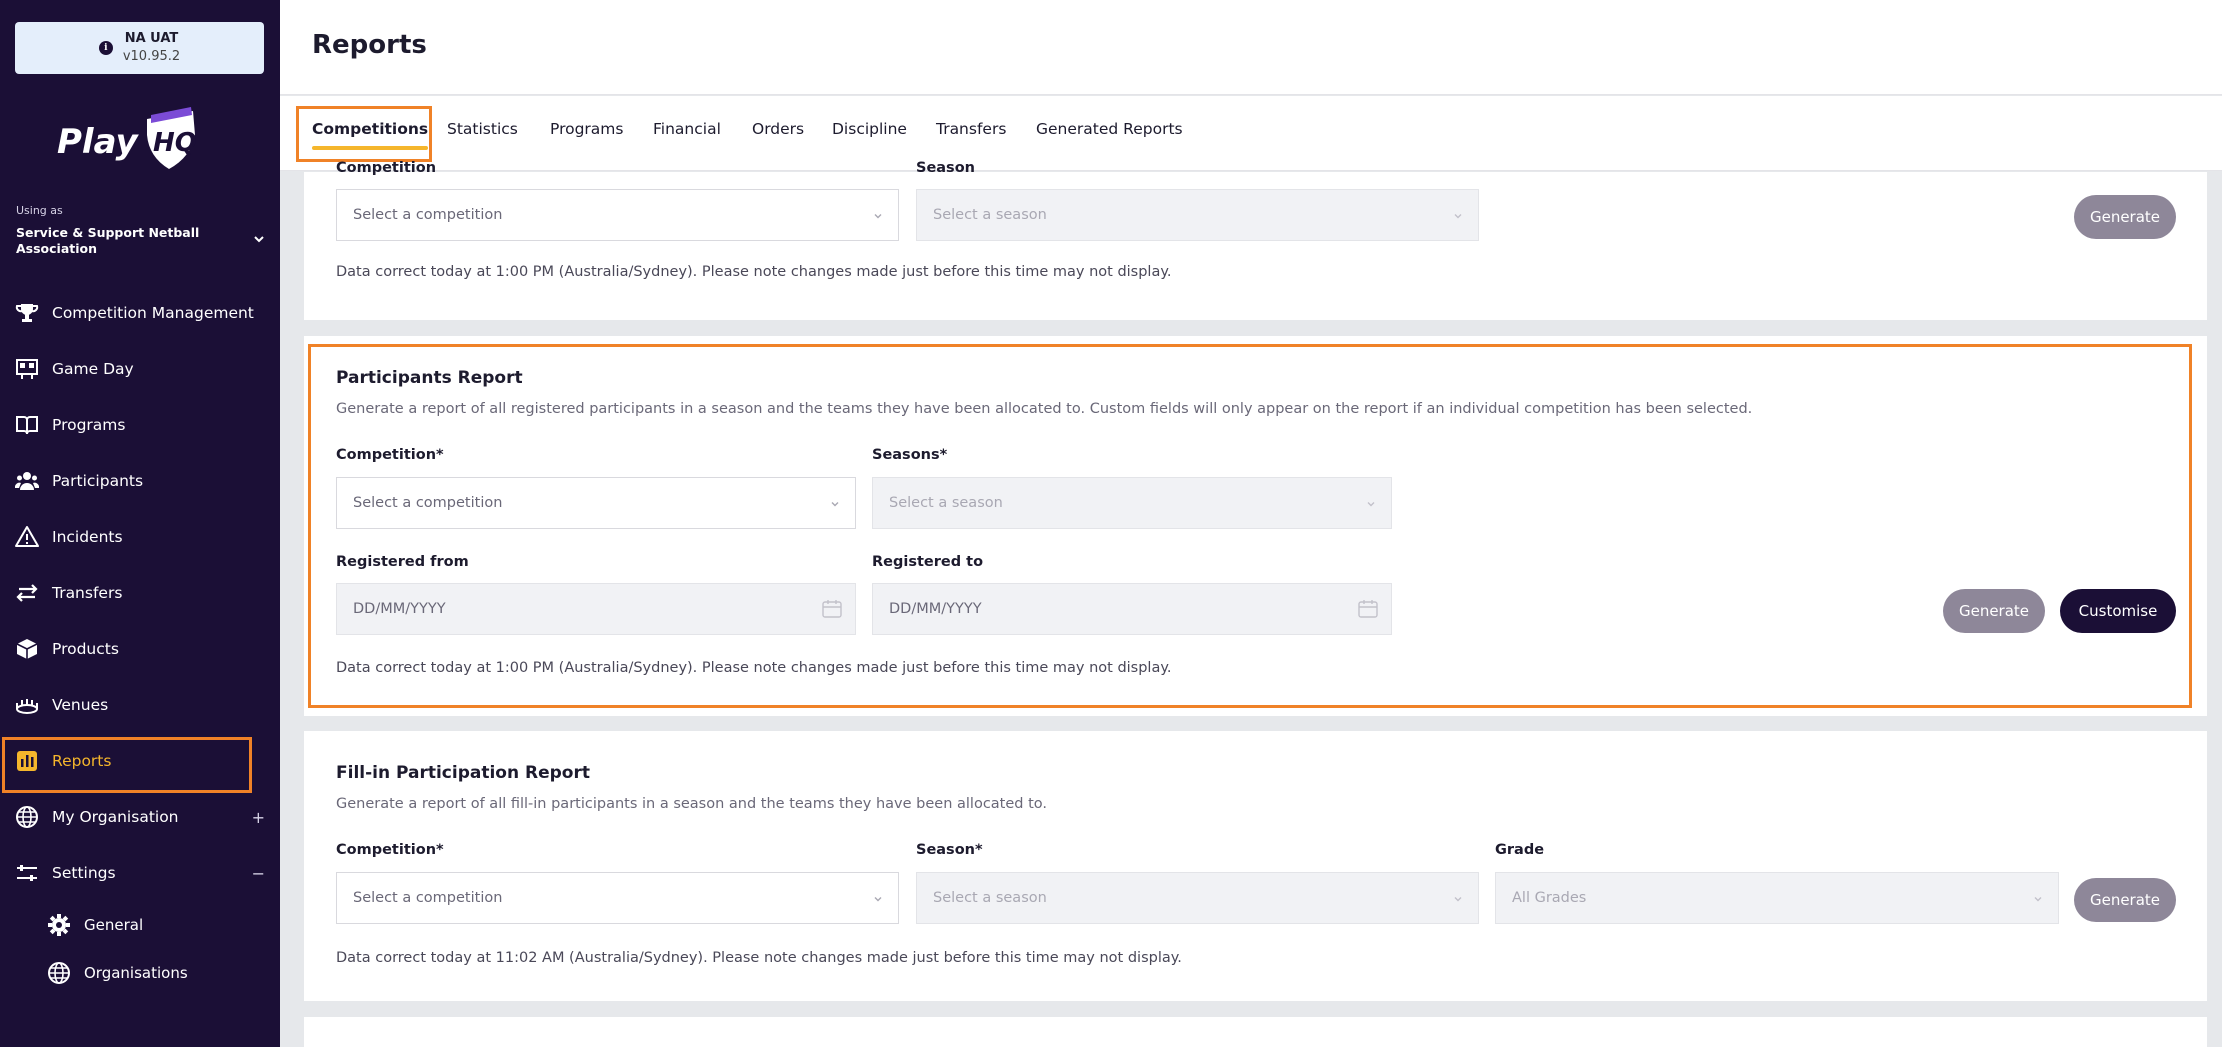 The image size is (2222, 1047). Describe the element at coordinates (39, 210) in the screenshot. I see `using-as-label: Using as` at that location.